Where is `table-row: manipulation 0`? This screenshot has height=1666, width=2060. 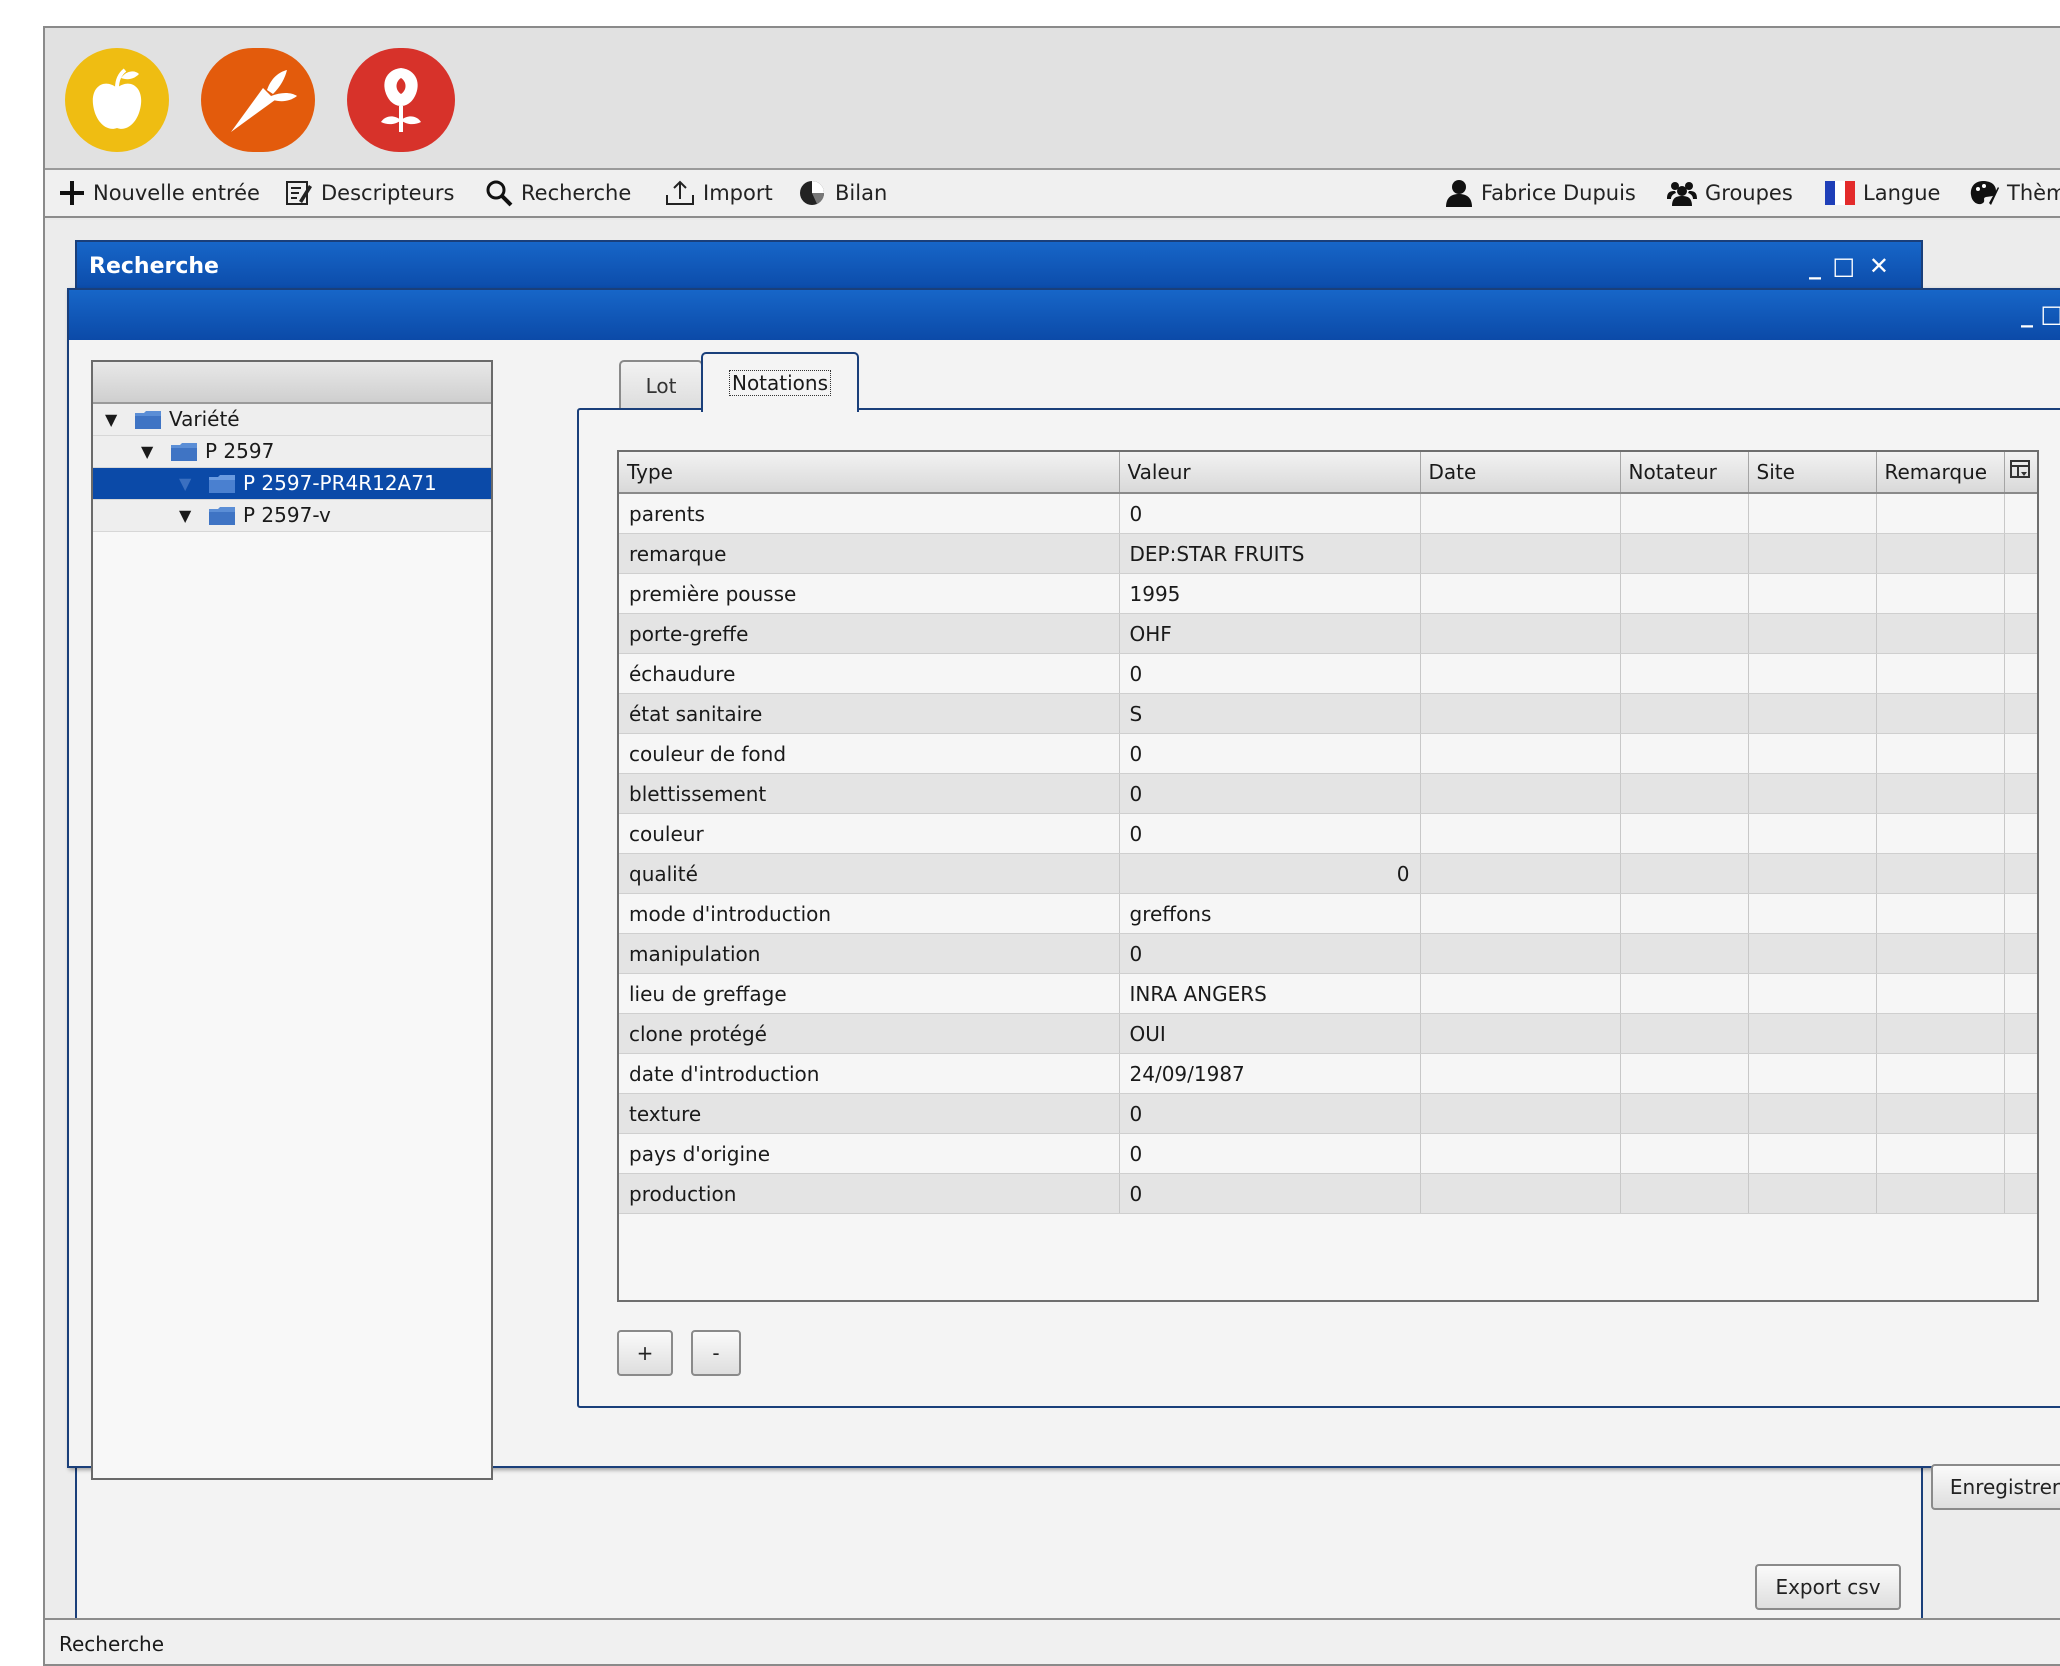
table-row: manipulation 0 is located at coordinates (1328, 953).